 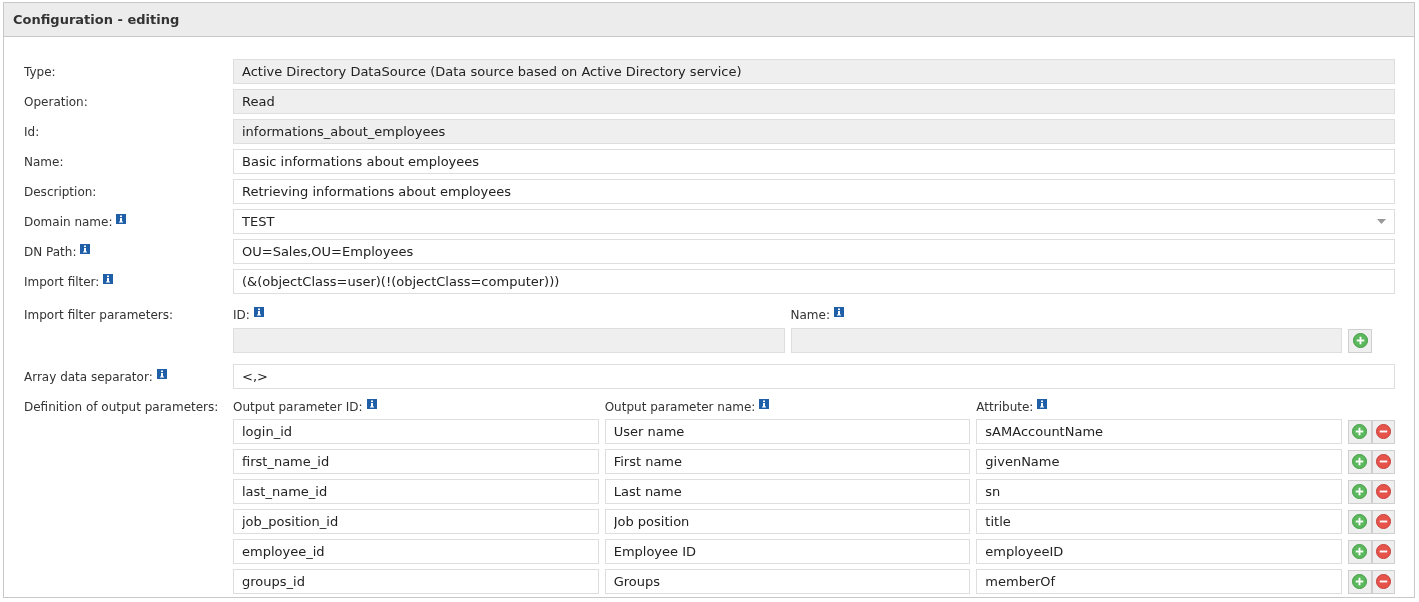 What do you see at coordinates (787, 521) in the screenshot?
I see `input-field: Job position` at bounding box center [787, 521].